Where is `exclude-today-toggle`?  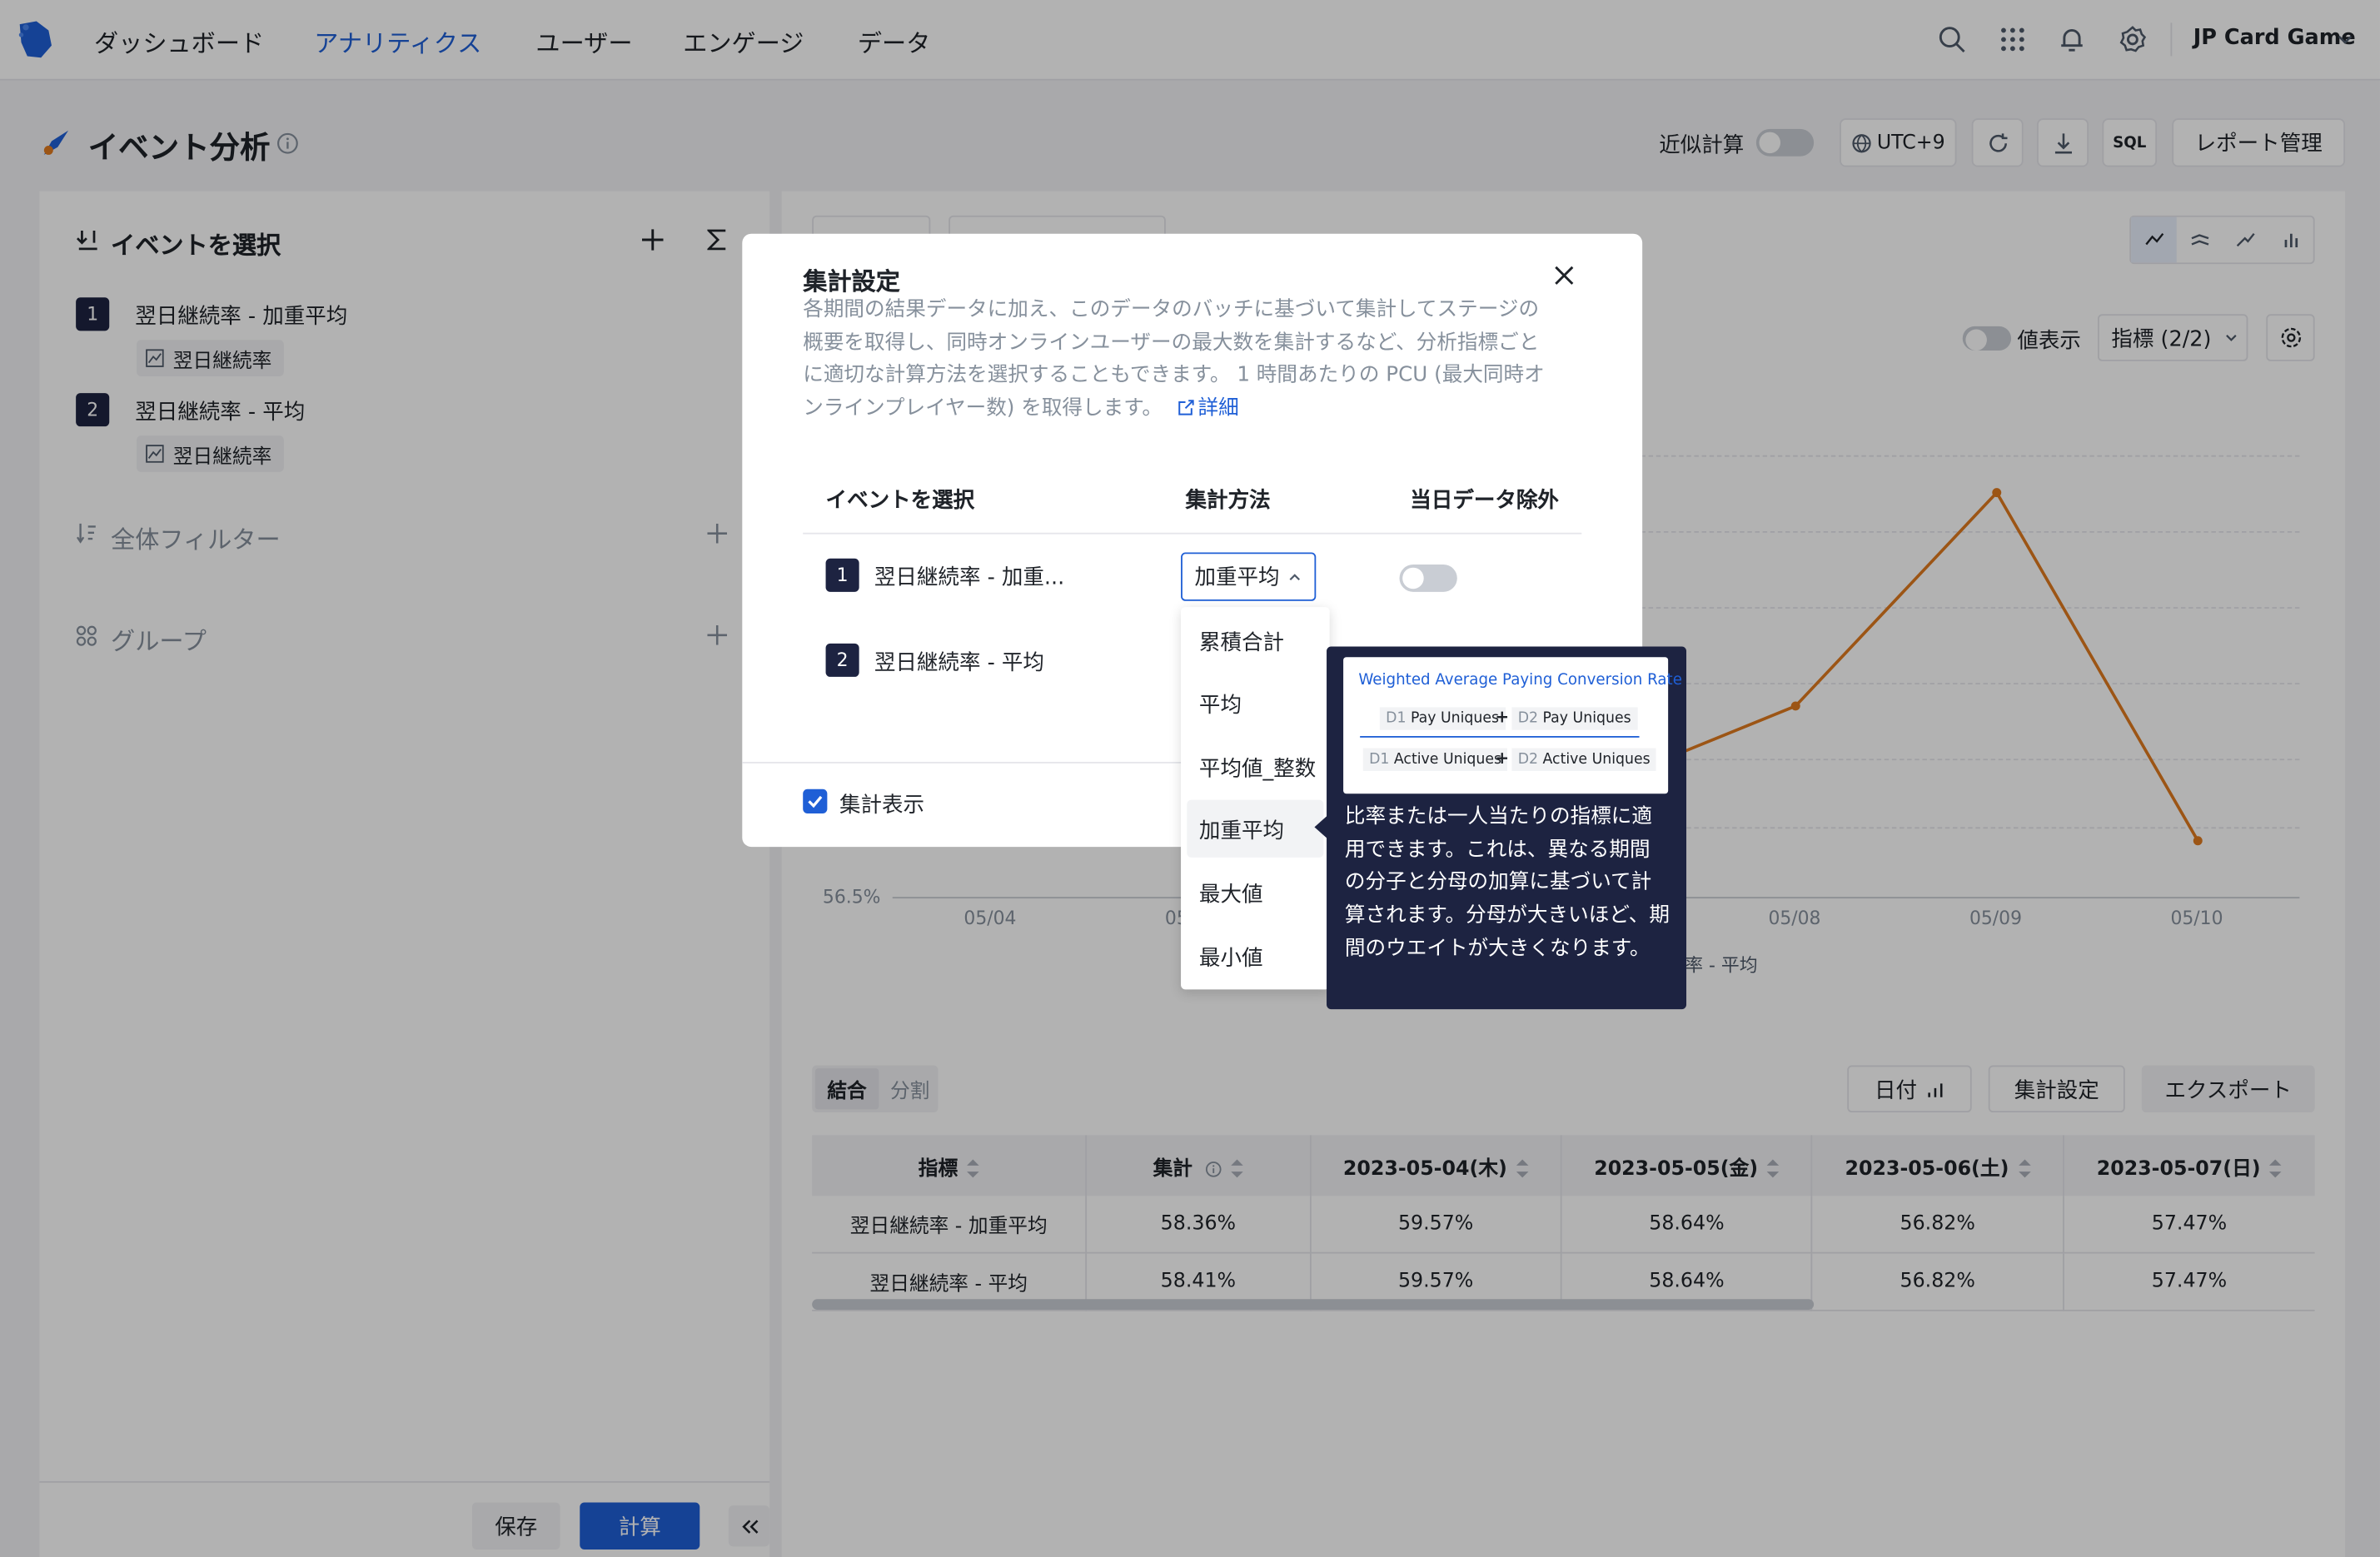
exclude-today-toggle is located at coordinates (1428, 578).